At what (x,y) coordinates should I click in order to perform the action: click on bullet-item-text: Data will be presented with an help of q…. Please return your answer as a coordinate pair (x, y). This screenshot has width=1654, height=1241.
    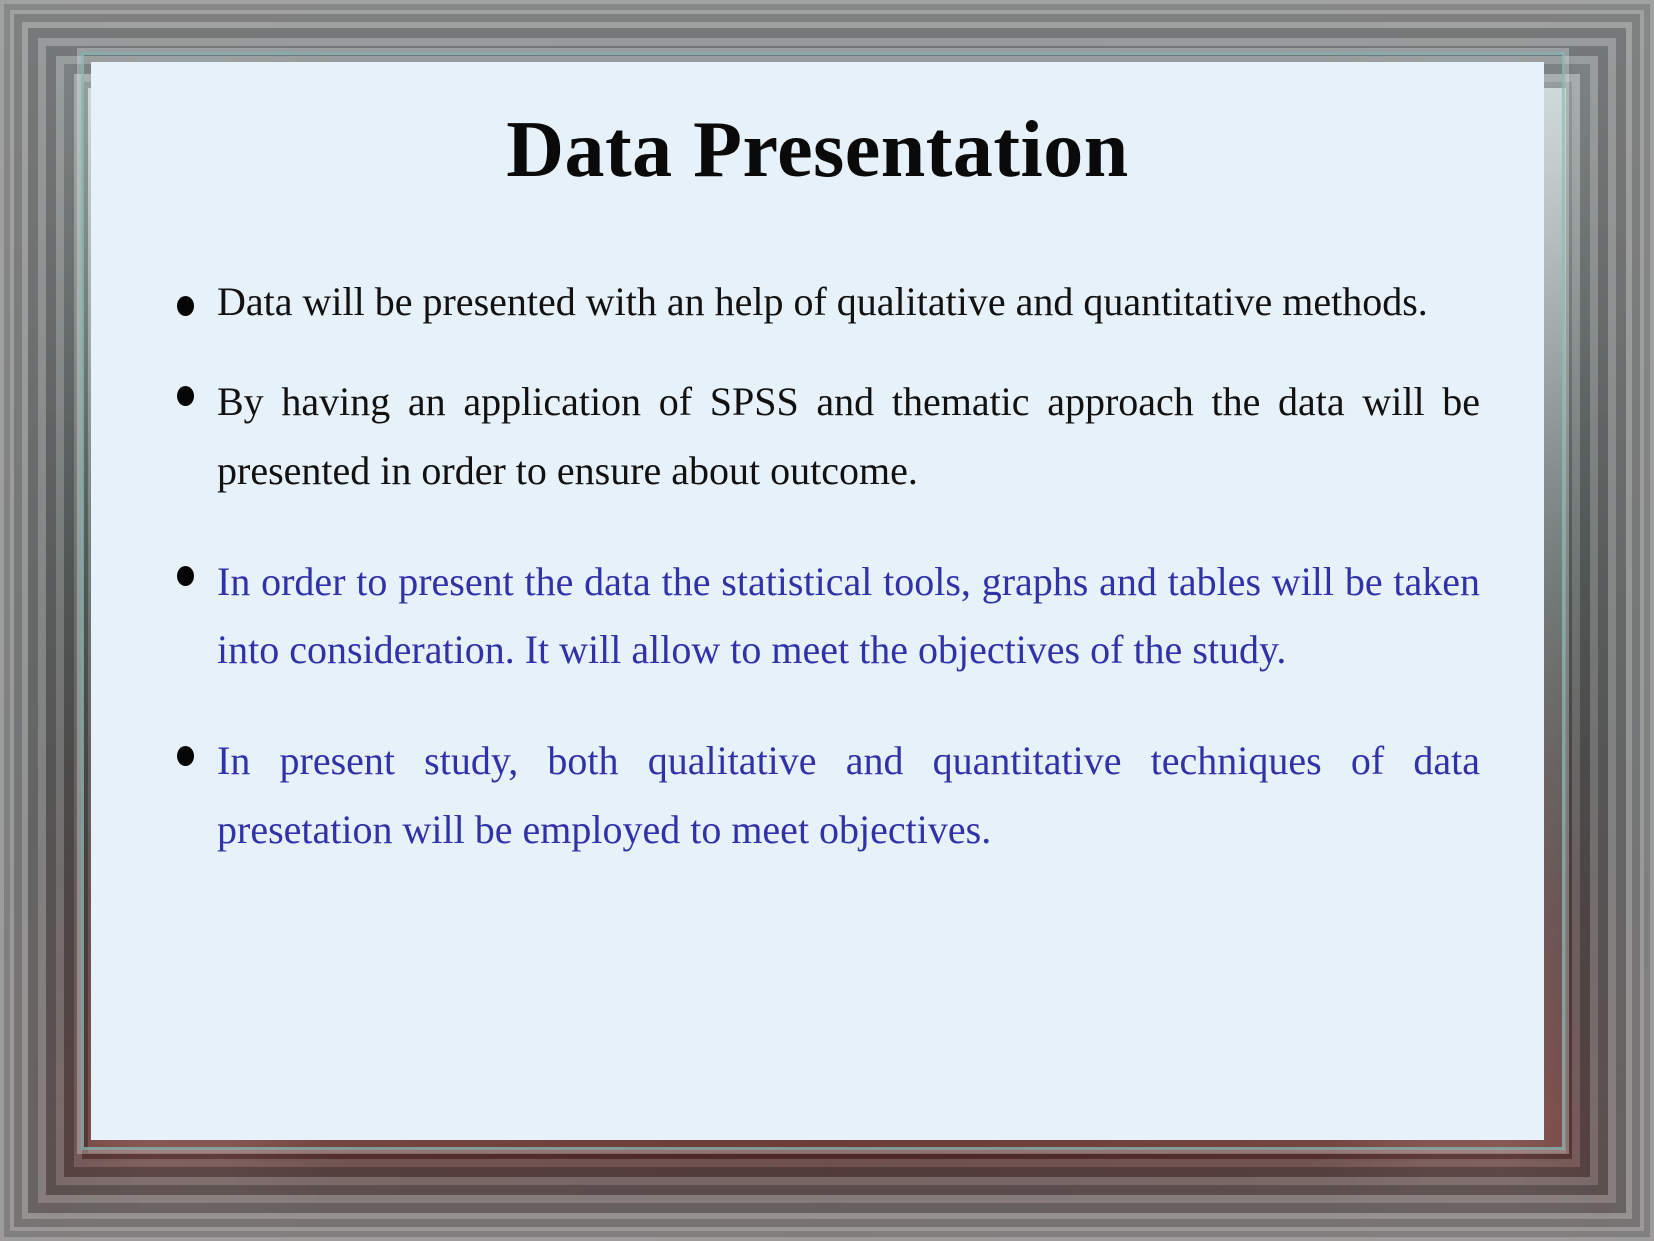
    Looking at the image, I should click on (822, 301).